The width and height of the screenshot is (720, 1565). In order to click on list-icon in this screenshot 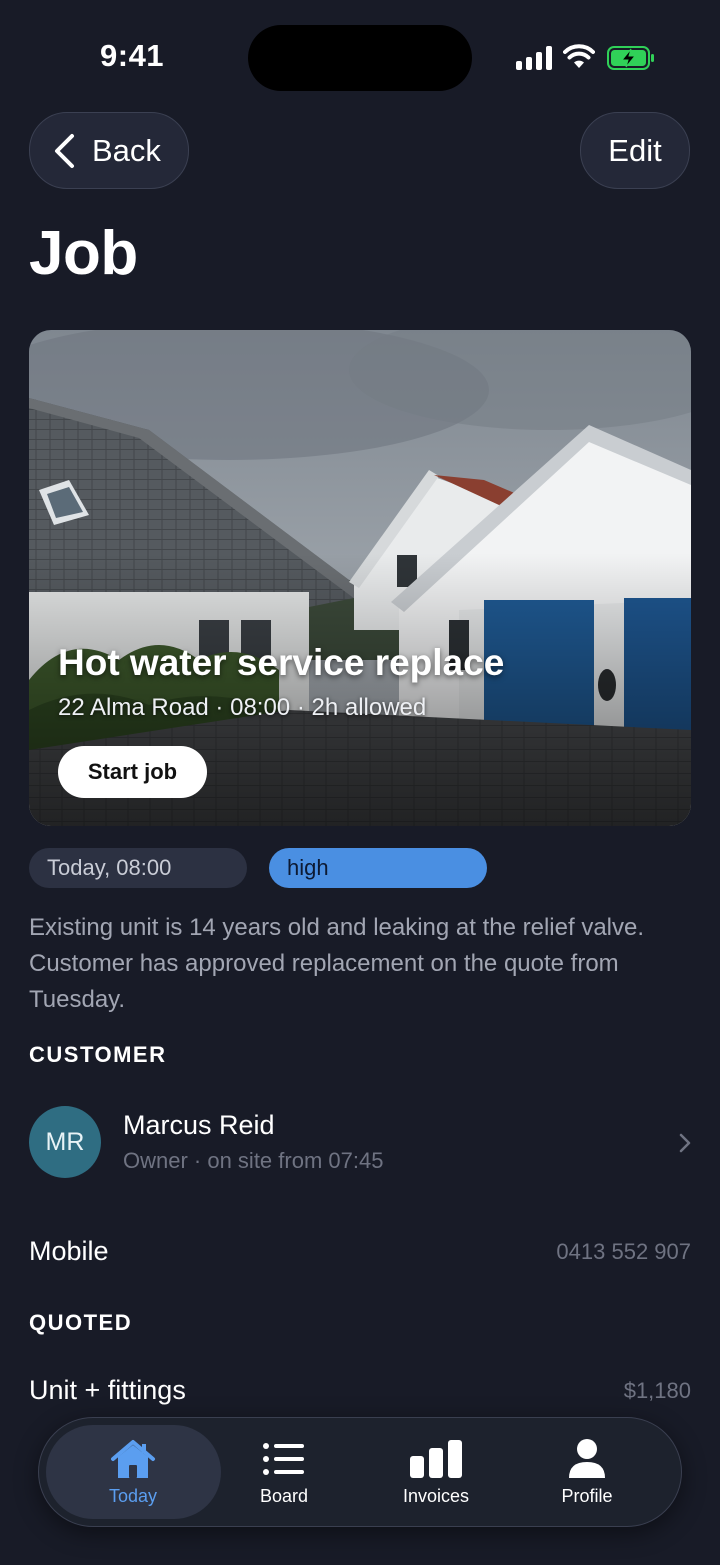, I will do `click(283, 1459)`.